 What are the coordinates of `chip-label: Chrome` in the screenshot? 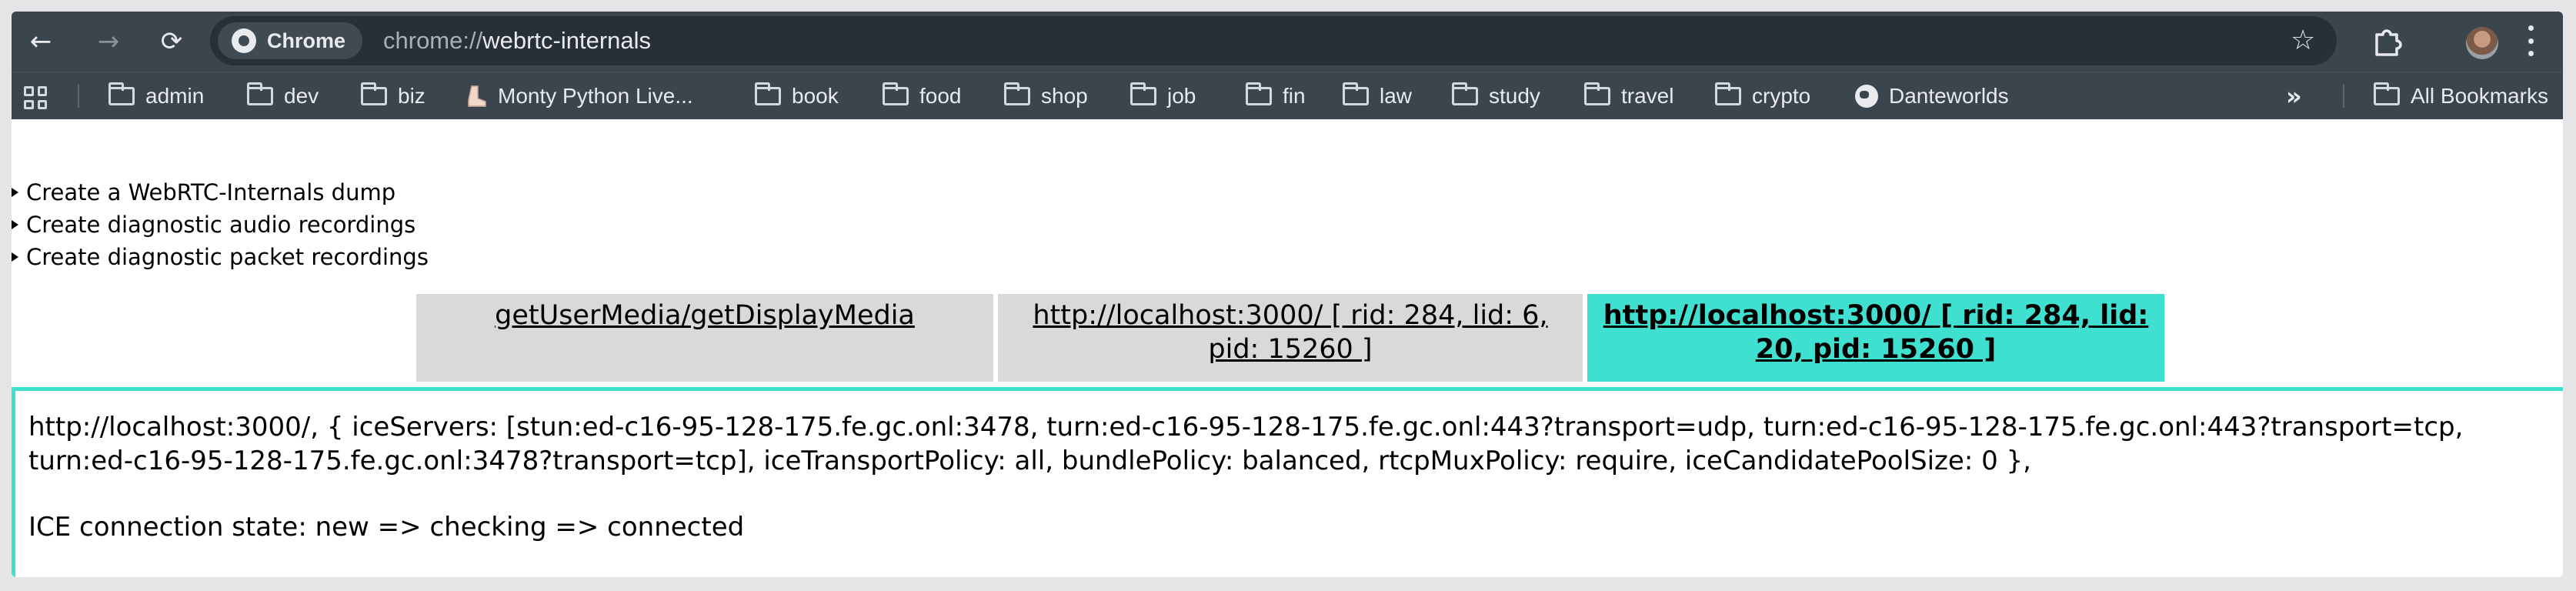 It's located at (306, 40).